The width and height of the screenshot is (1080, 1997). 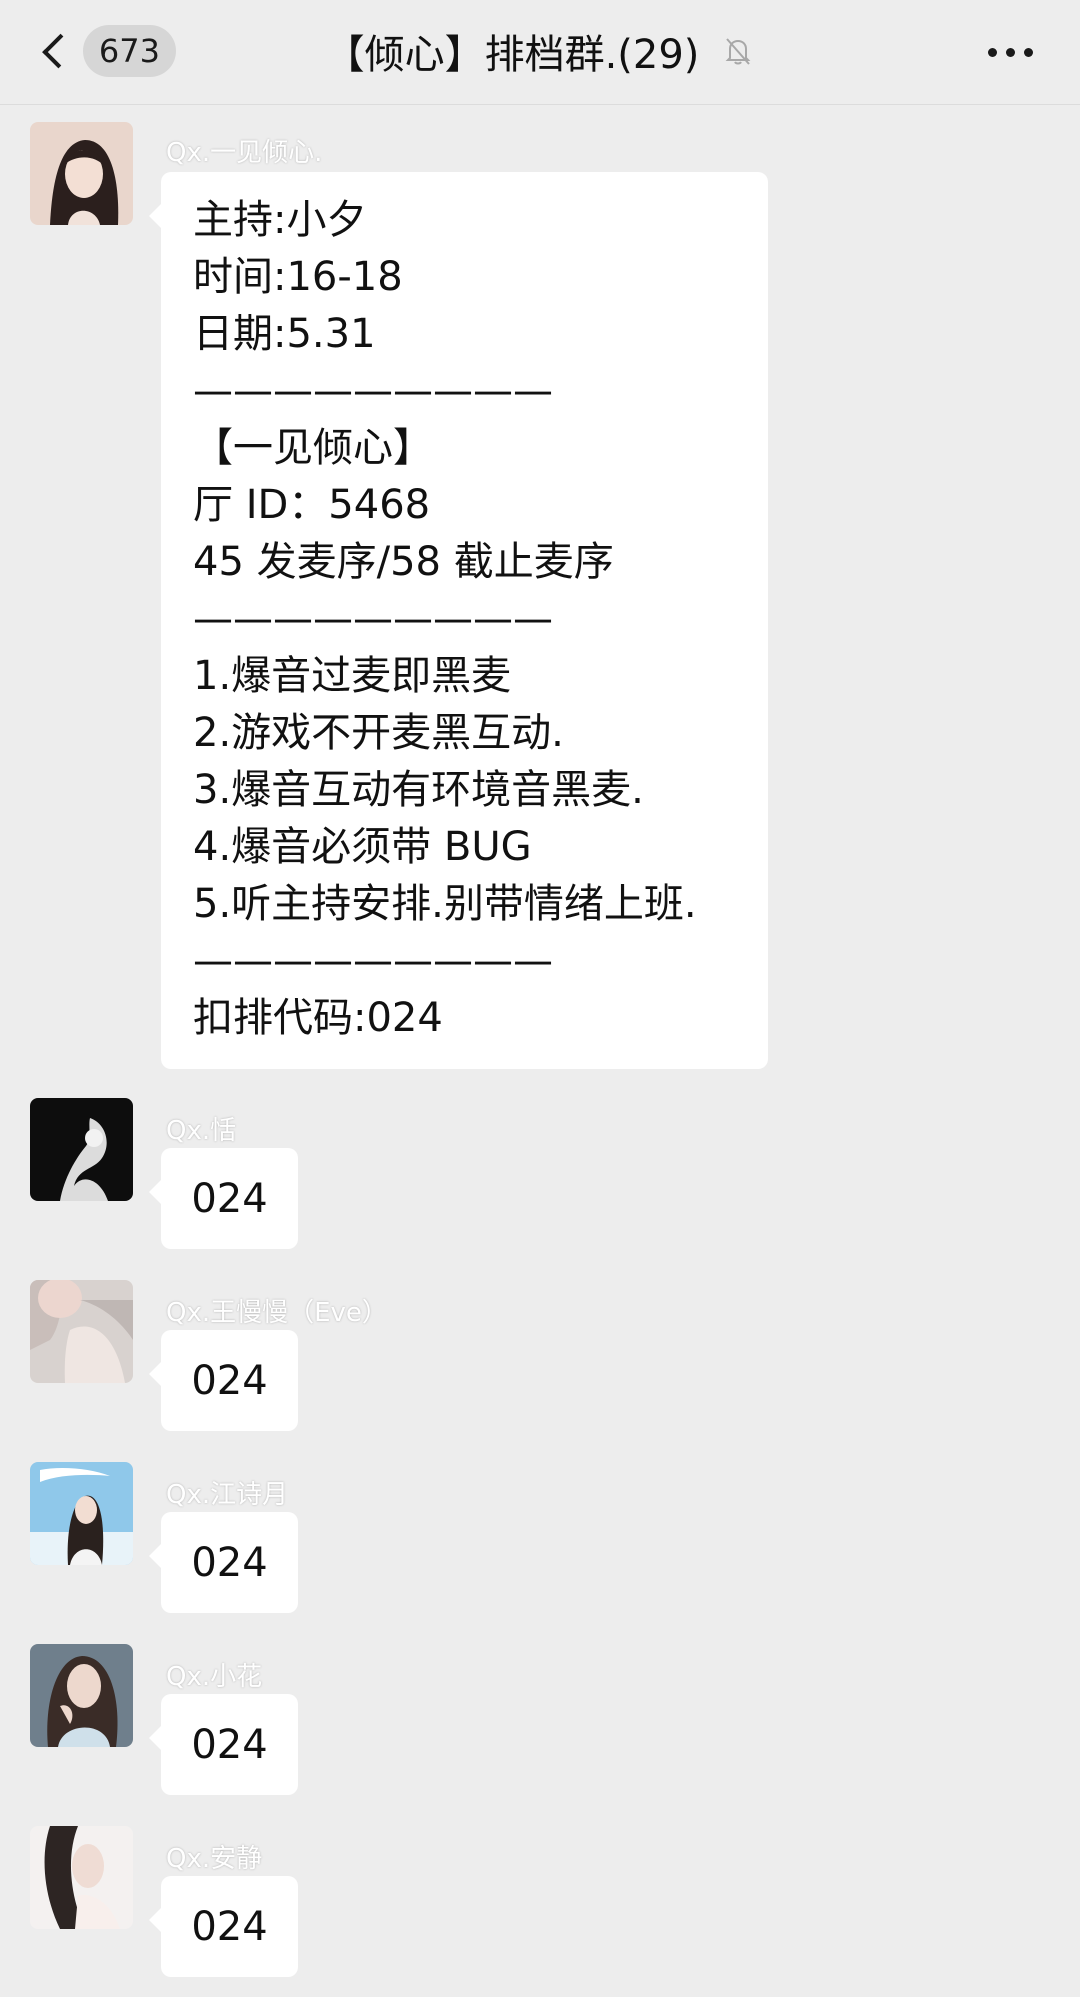 What do you see at coordinates (244, 153) in the screenshot?
I see `sender-name: Qx.一见倾心.` at bounding box center [244, 153].